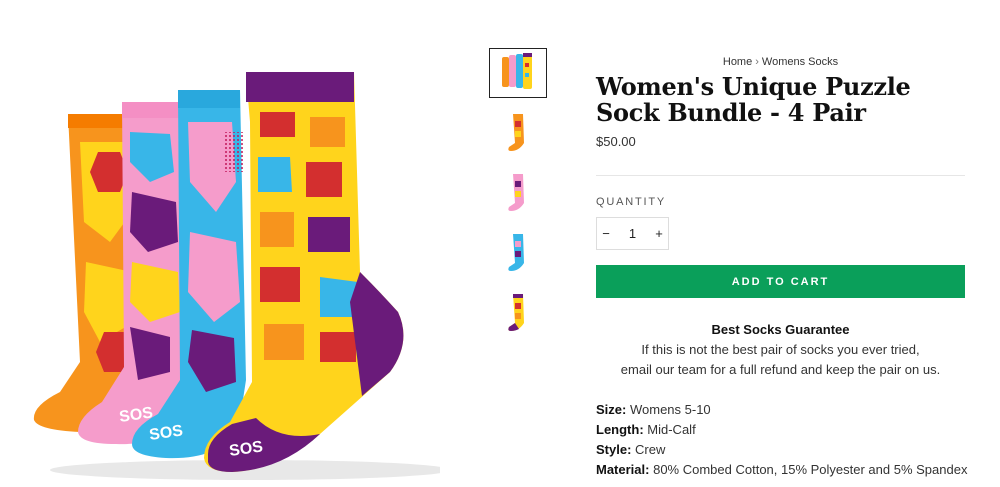  I want to click on thumbnail-gallery, so click(518, 198).